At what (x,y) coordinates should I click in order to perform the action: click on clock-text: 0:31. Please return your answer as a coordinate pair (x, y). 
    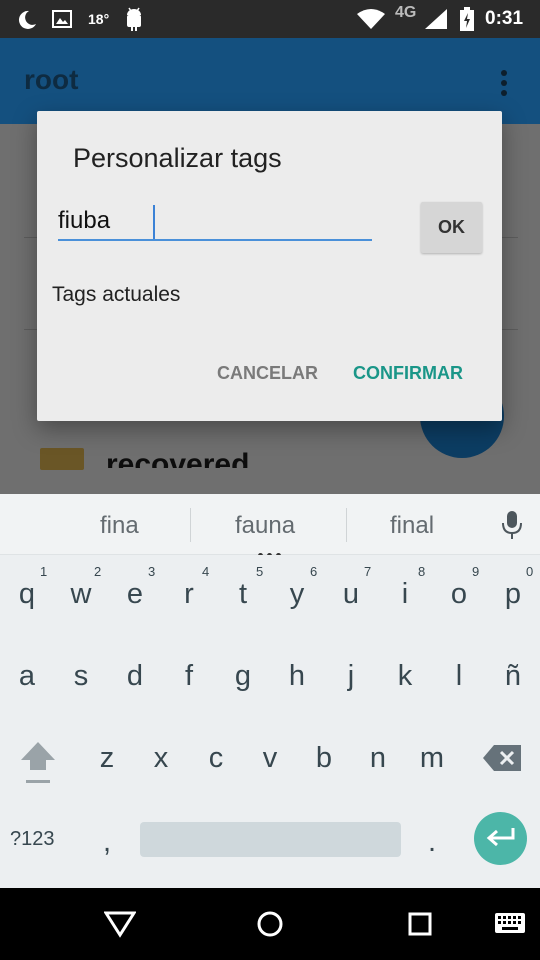
    Looking at the image, I should click on (504, 18).